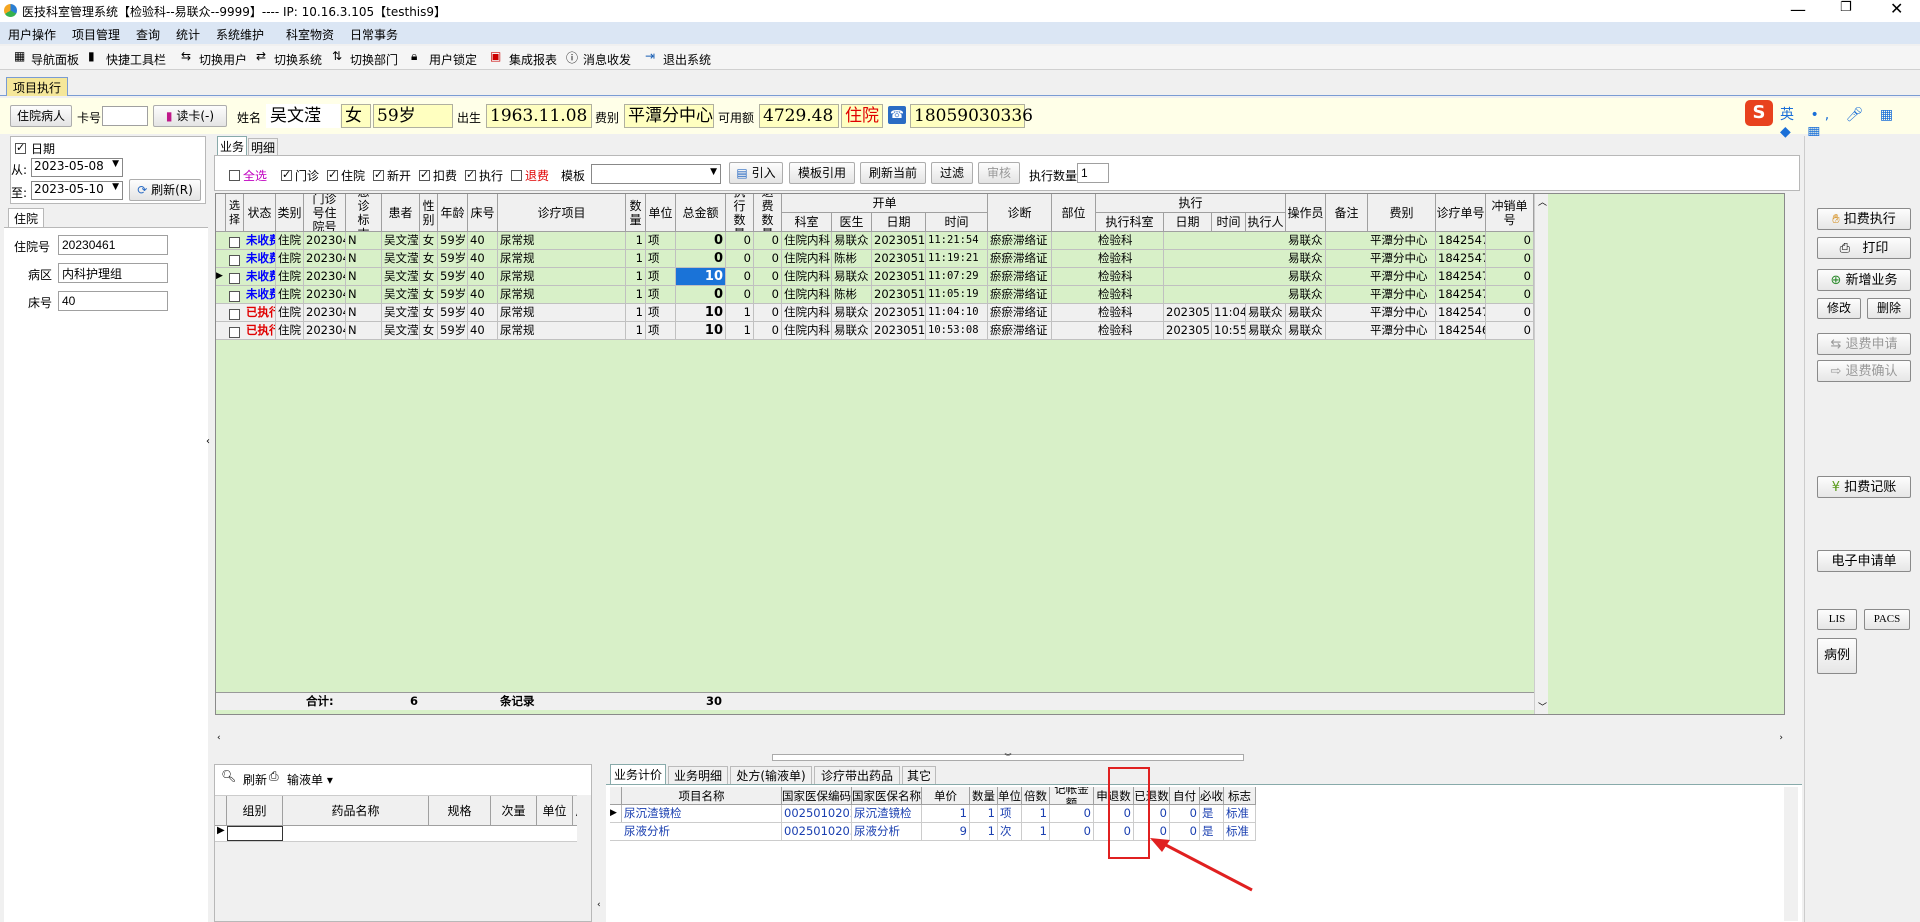 Image resolution: width=1920 pixels, height=922 pixels. Describe the element at coordinates (240, 34) in the screenshot. I see `menu-item: 系统维护` at that location.